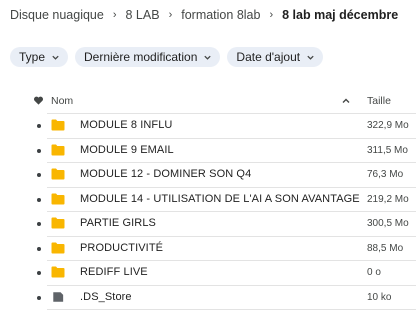 The width and height of the screenshot is (416, 312). I want to click on file-size: 311,5 Mo, so click(387, 150).